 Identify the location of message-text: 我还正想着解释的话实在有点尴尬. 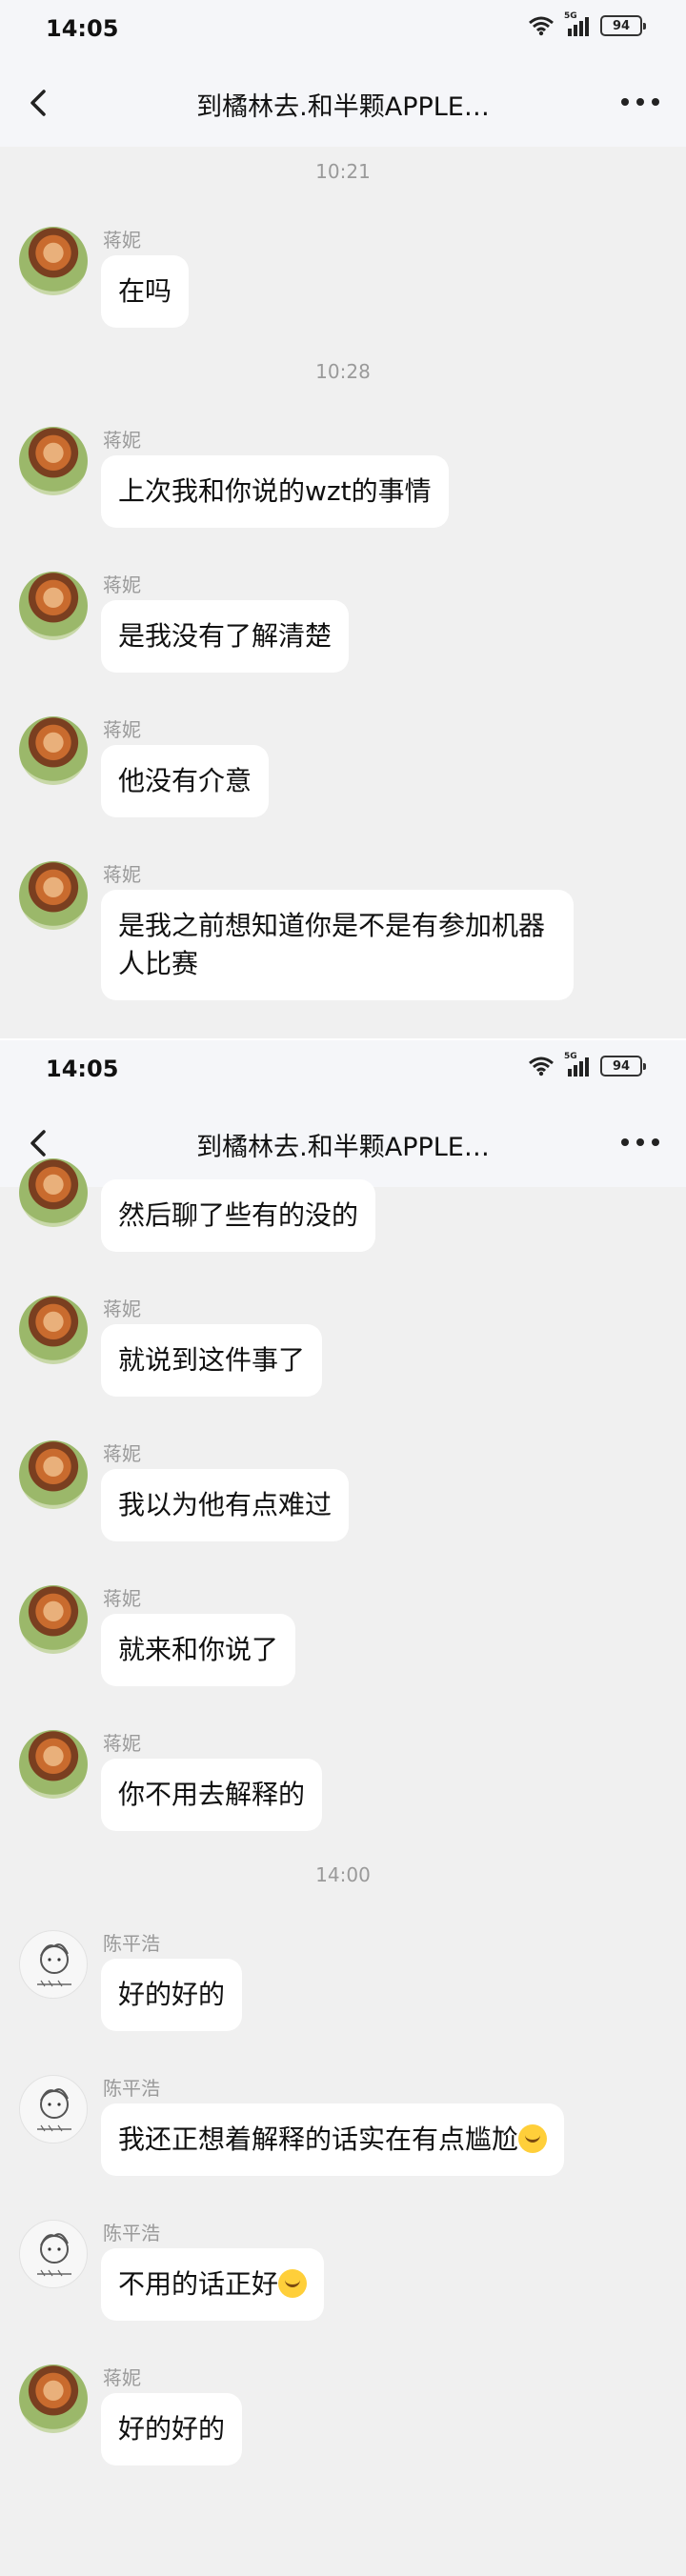
(318, 2139).